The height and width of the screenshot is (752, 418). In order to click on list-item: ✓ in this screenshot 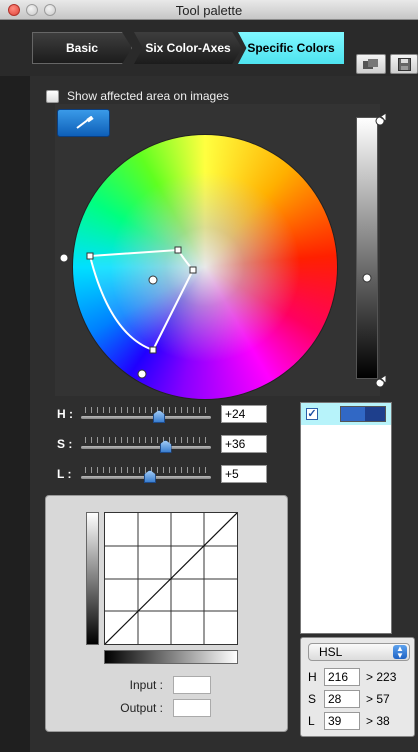, I will do `click(346, 414)`.